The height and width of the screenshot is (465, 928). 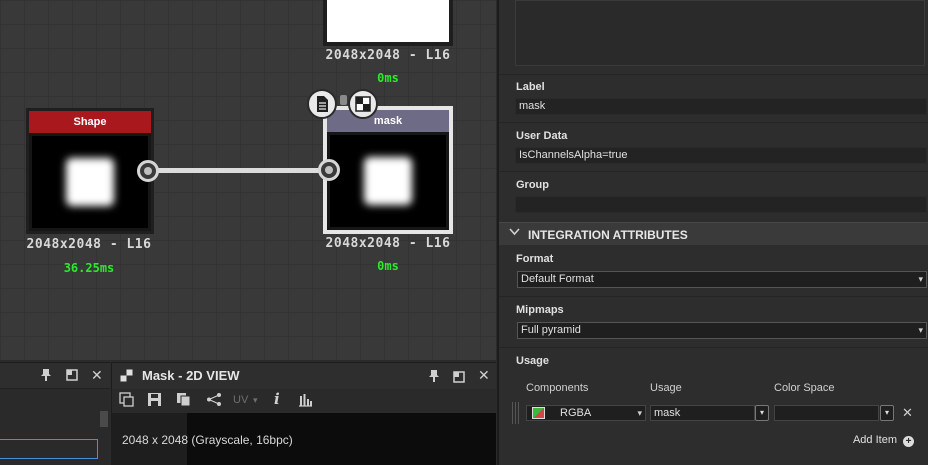 What do you see at coordinates (887, 413) in the screenshot?
I see `color-space-dropdown-button: ▾` at bounding box center [887, 413].